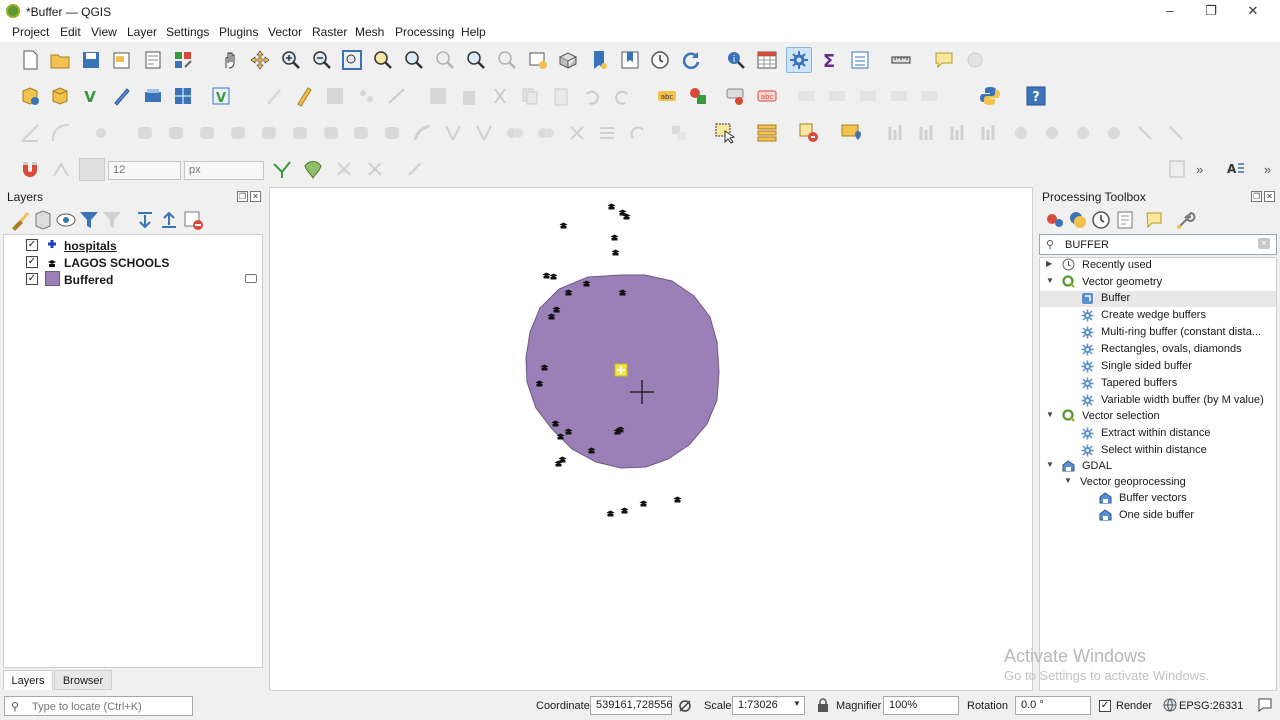 The height and width of the screenshot is (720, 1280). What do you see at coordinates (422, 133) in the screenshot?
I see `offset-curve-icon` at bounding box center [422, 133].